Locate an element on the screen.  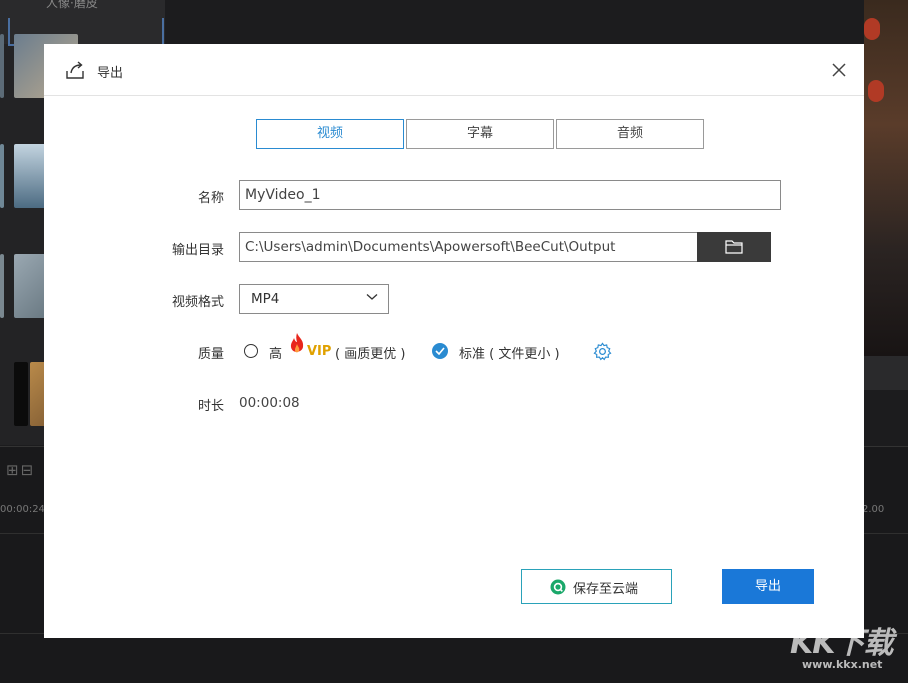
dialog-title: 导出 is located at coordinates (110, 73).